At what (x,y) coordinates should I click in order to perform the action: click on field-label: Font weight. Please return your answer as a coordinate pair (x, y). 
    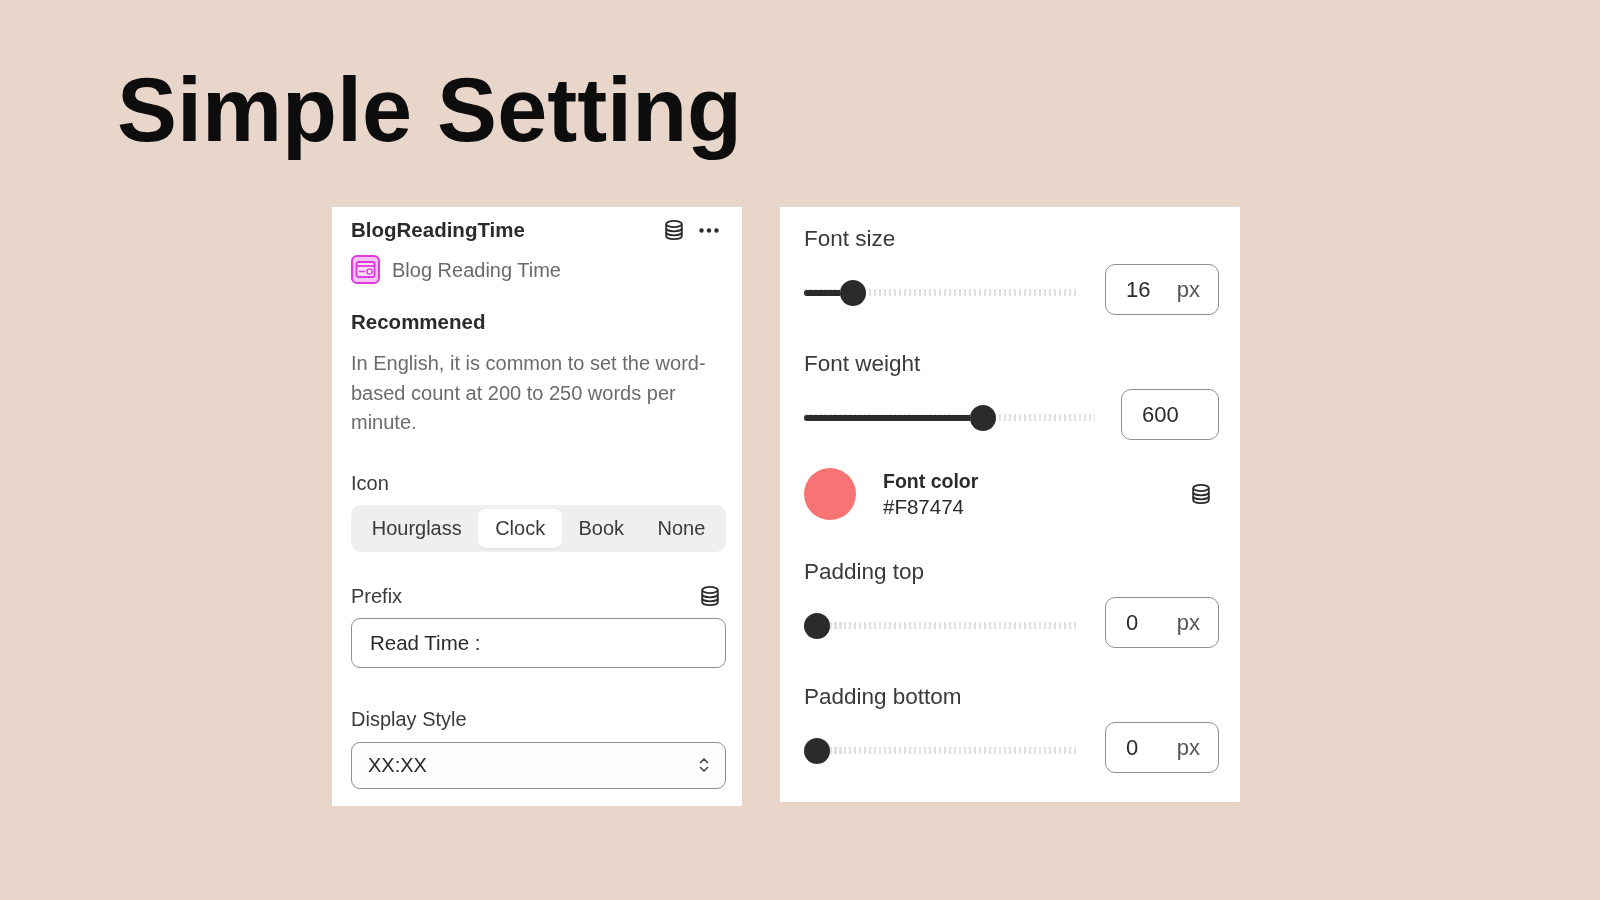
    Looking at the image, I should click on (863, 364).